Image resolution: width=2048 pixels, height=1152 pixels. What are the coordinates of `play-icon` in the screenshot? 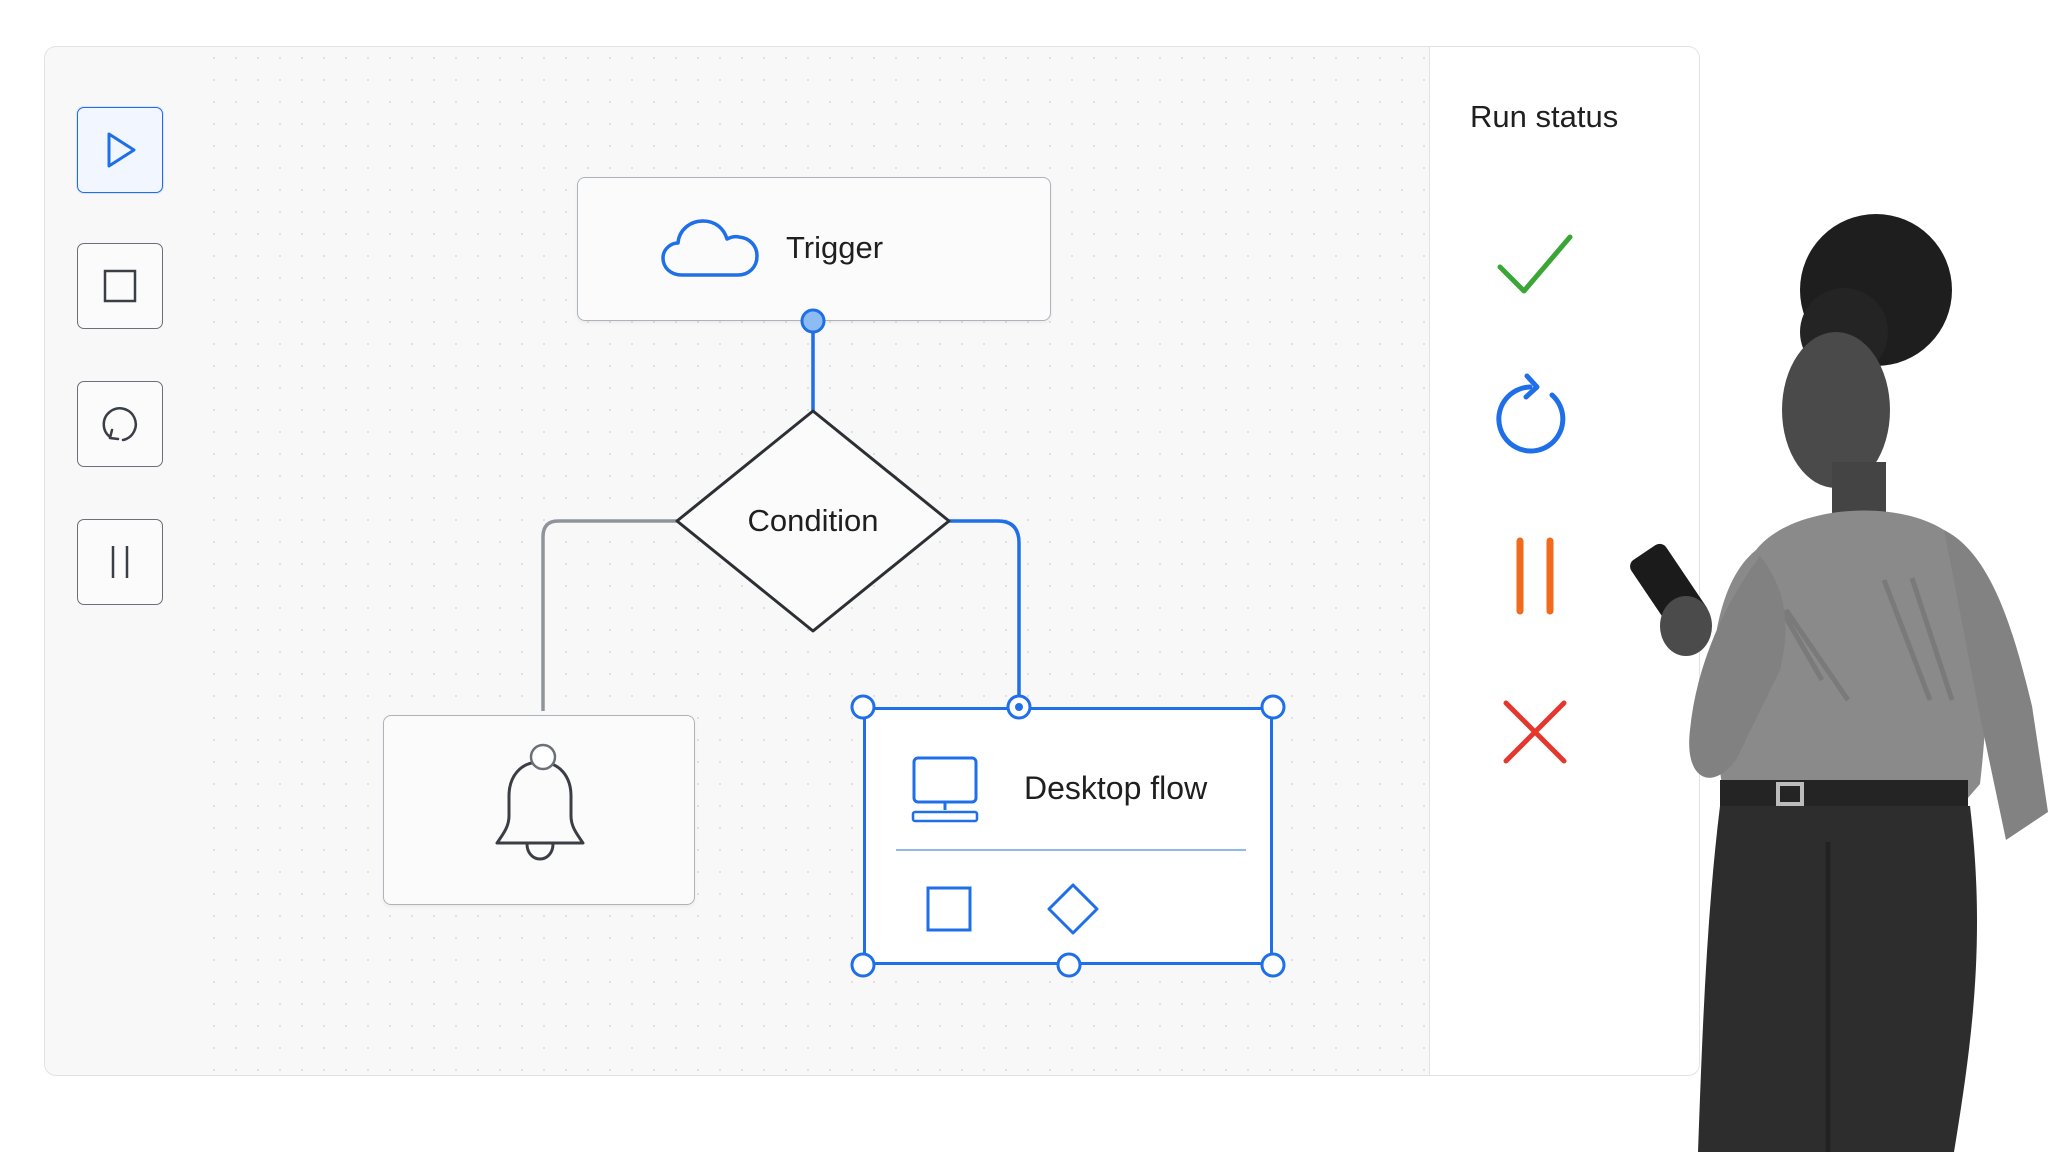 It's located at (121, 150).